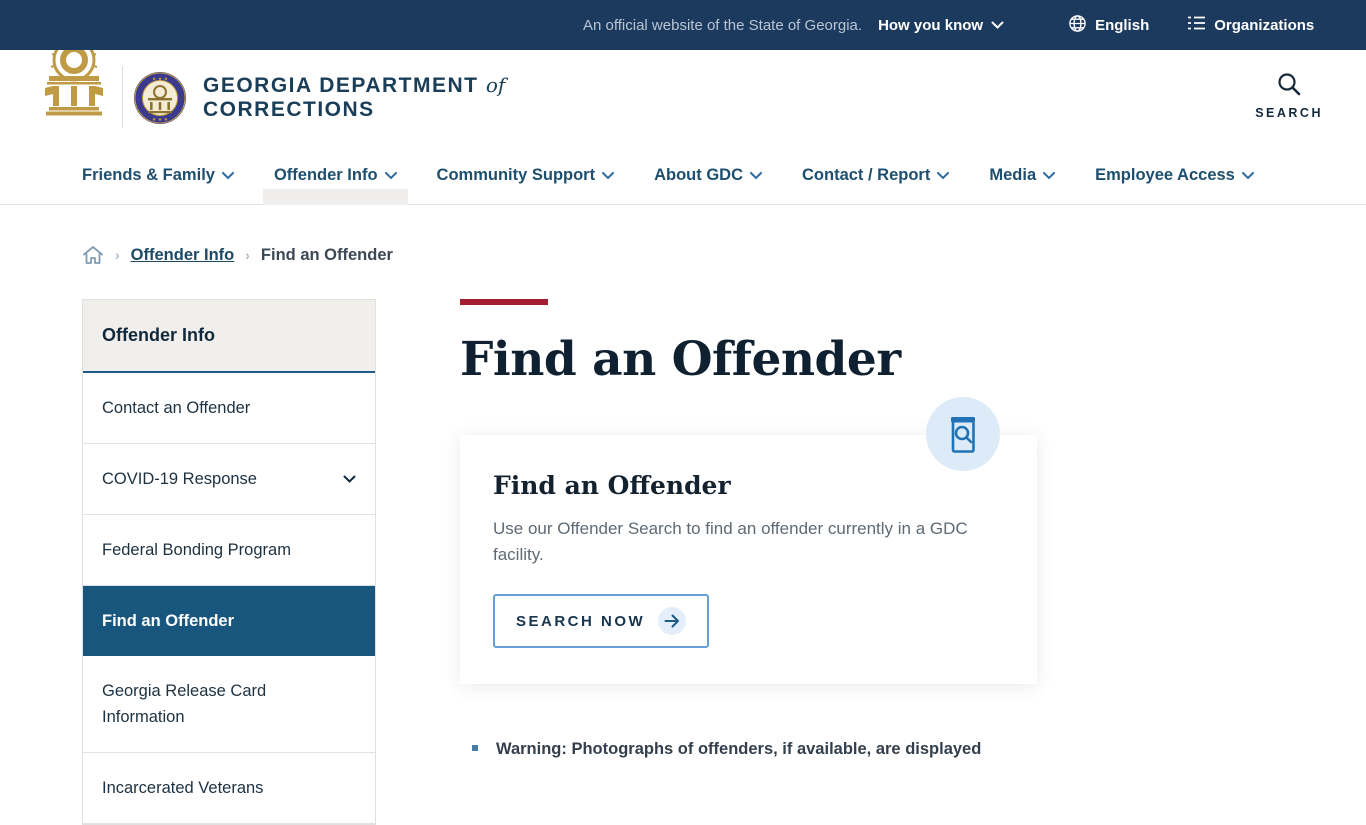 The image size is (1366, 825). I want to click on nav-link-media: Media, so click(1022, 175).